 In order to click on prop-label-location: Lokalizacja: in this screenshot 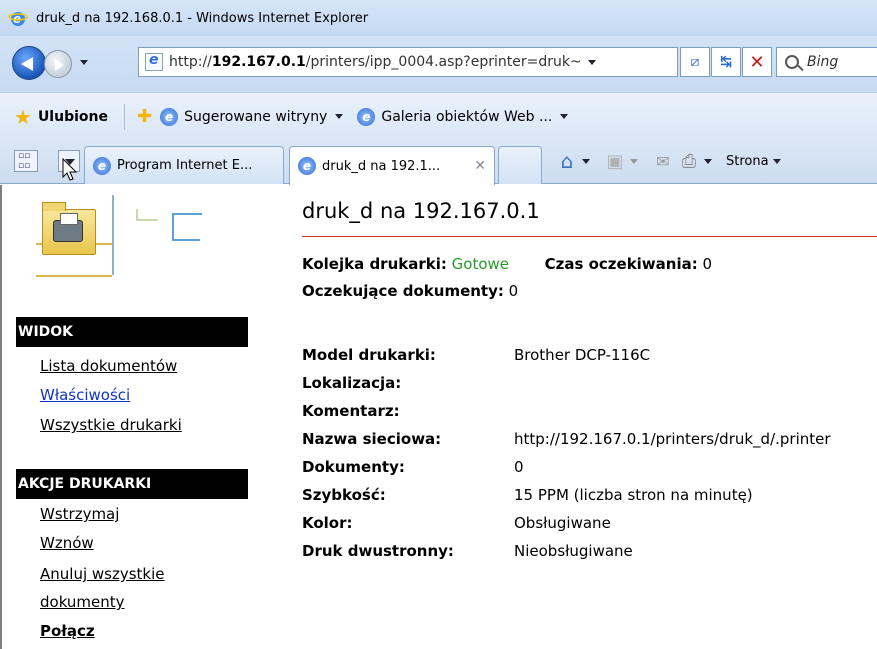, I will do `click(352, 383)`.